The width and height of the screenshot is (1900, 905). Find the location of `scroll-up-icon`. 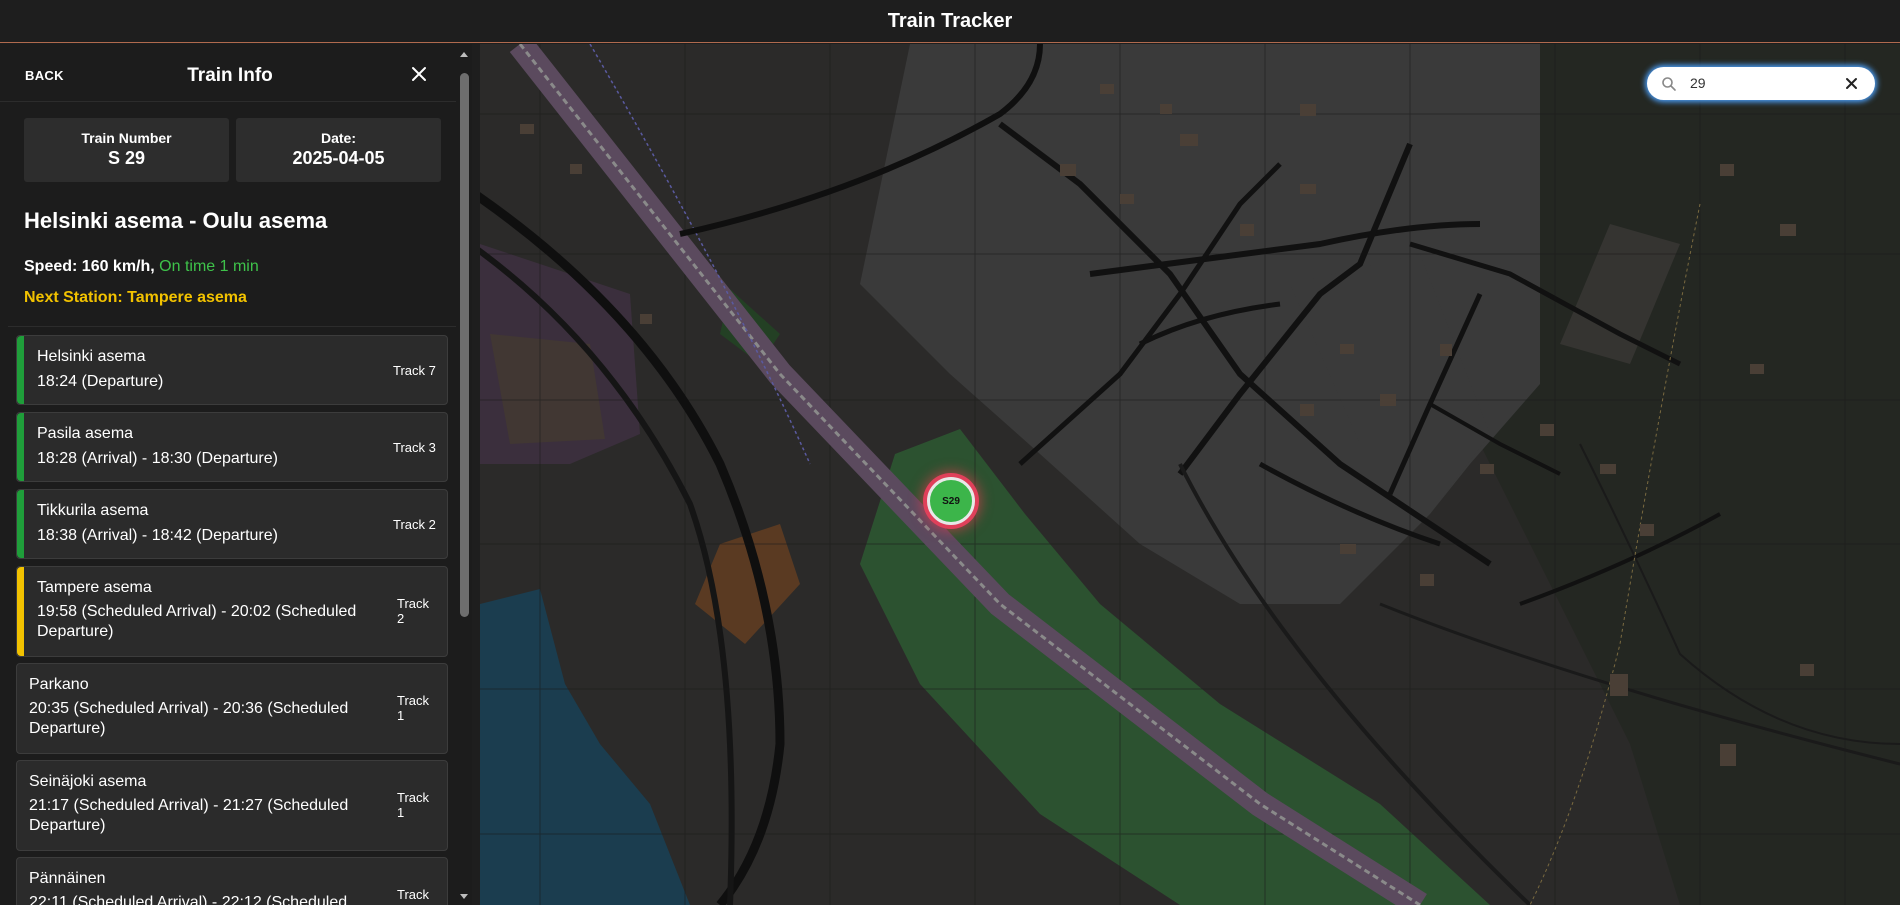

scroll-up-icon is located at coordinates (464, 55).